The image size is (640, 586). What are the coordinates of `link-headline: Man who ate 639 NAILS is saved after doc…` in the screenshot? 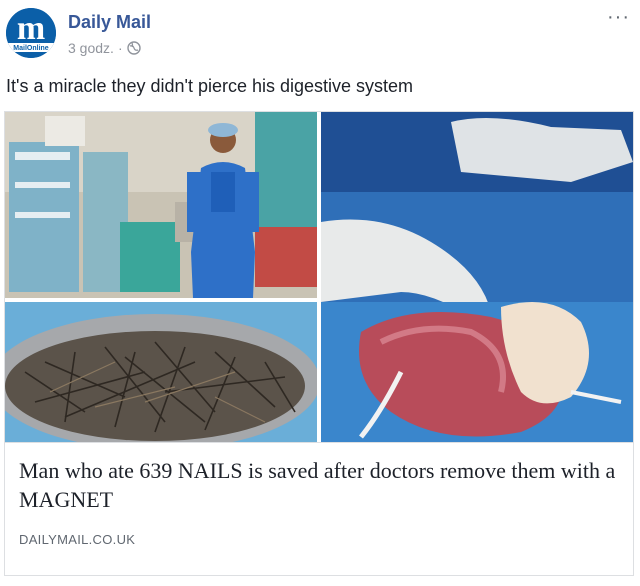 It's located at (319, 485).